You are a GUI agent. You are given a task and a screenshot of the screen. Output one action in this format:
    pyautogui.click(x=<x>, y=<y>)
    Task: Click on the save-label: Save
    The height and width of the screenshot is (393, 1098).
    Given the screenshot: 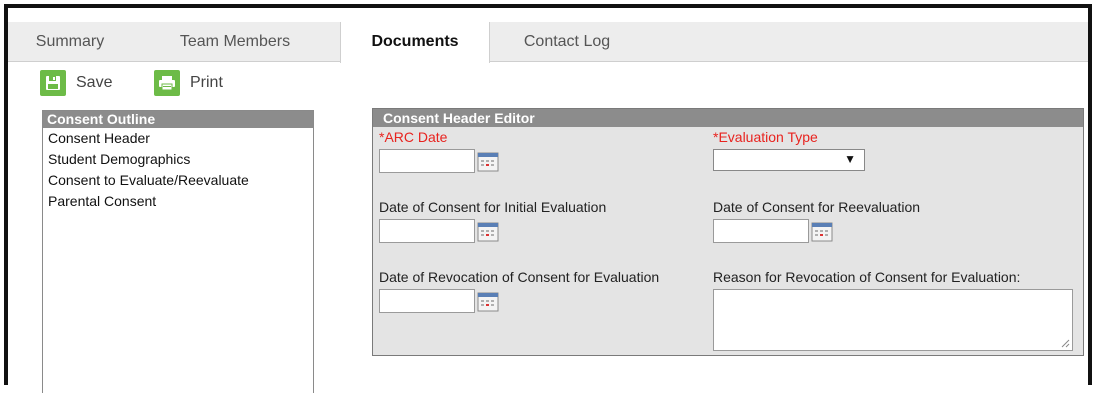 What is the action you would take?
    pyautogui.click(x=94, y=82)
    